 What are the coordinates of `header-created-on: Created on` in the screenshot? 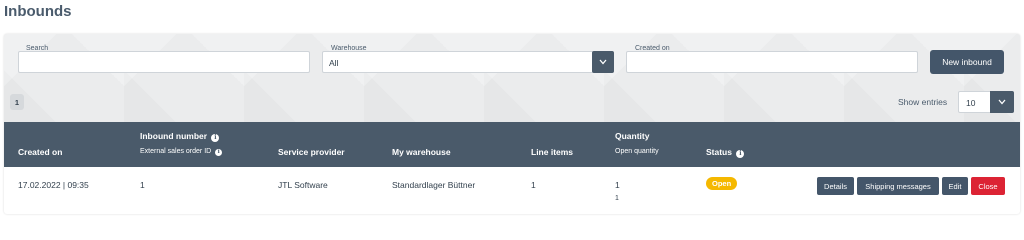 It's located at (40, 152).